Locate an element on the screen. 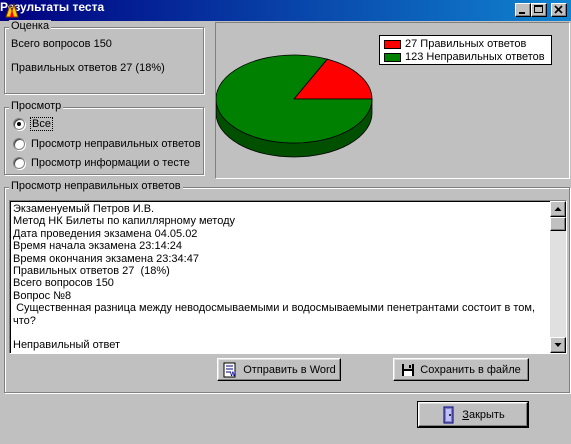 The height and width of the screenshot is (444, 571). legend-item-correct: 27 Правильных ответов is located at coordinates (455, 44).